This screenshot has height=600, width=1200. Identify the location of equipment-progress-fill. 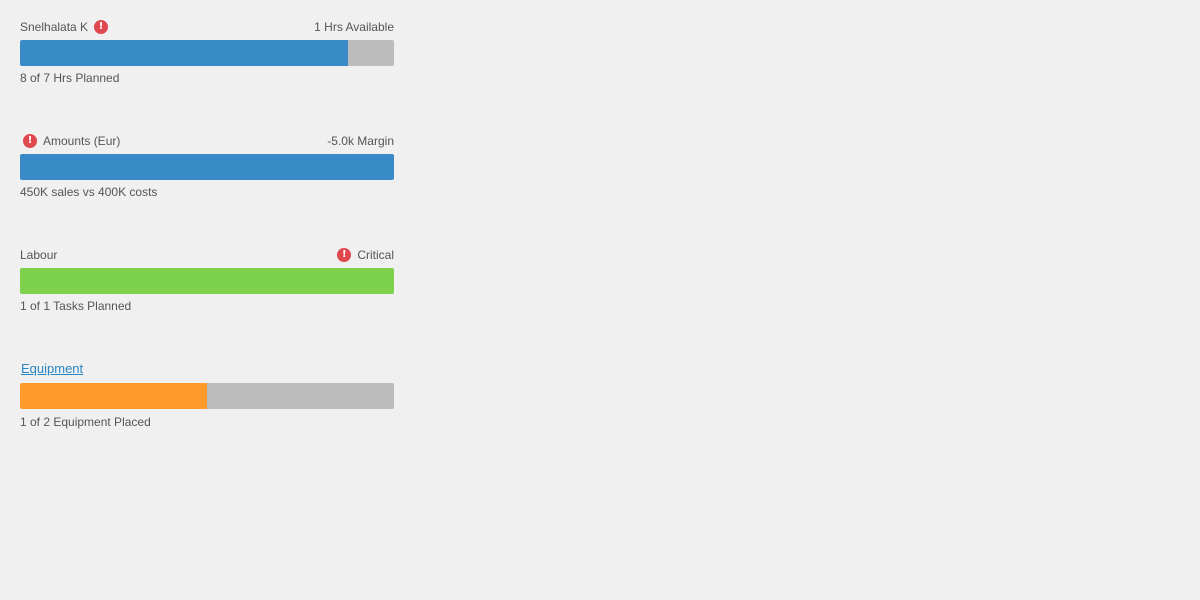
(113, 396).